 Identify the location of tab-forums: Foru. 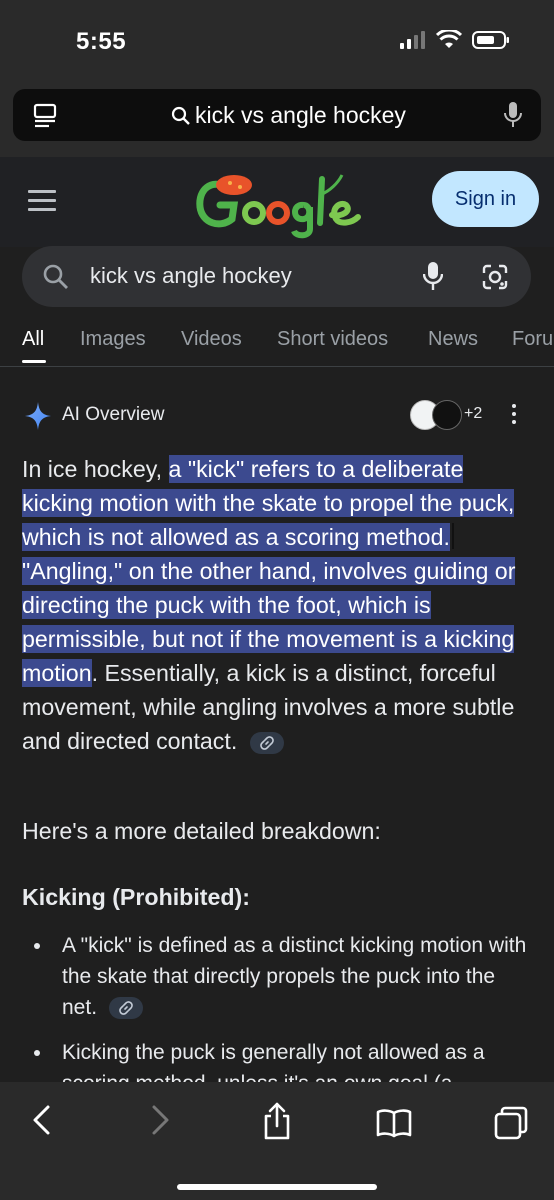
(532, 339).